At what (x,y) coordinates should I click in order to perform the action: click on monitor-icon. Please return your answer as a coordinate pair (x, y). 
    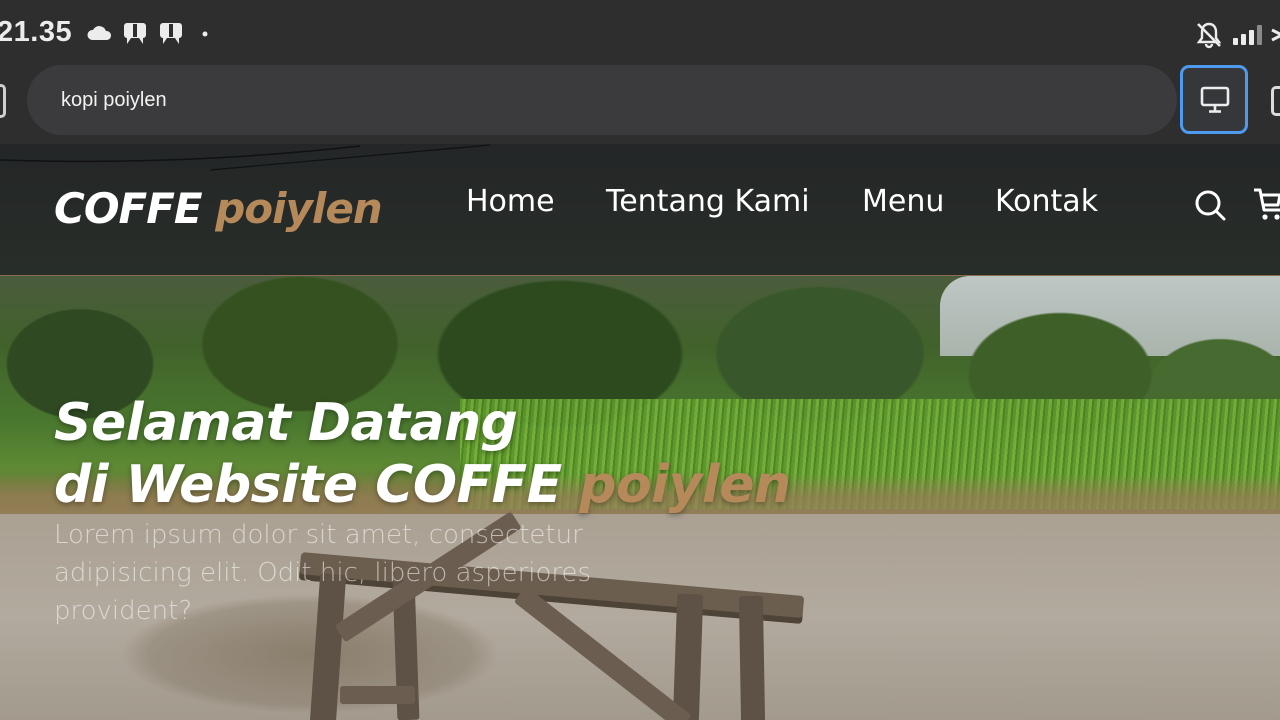
    Looking at the image, I should click on (1215, 99).